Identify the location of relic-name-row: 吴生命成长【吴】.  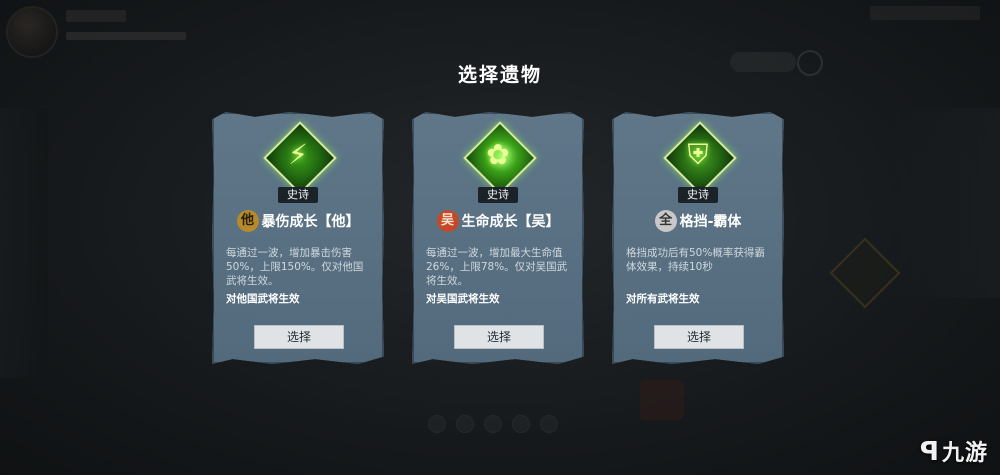
(498, 221).